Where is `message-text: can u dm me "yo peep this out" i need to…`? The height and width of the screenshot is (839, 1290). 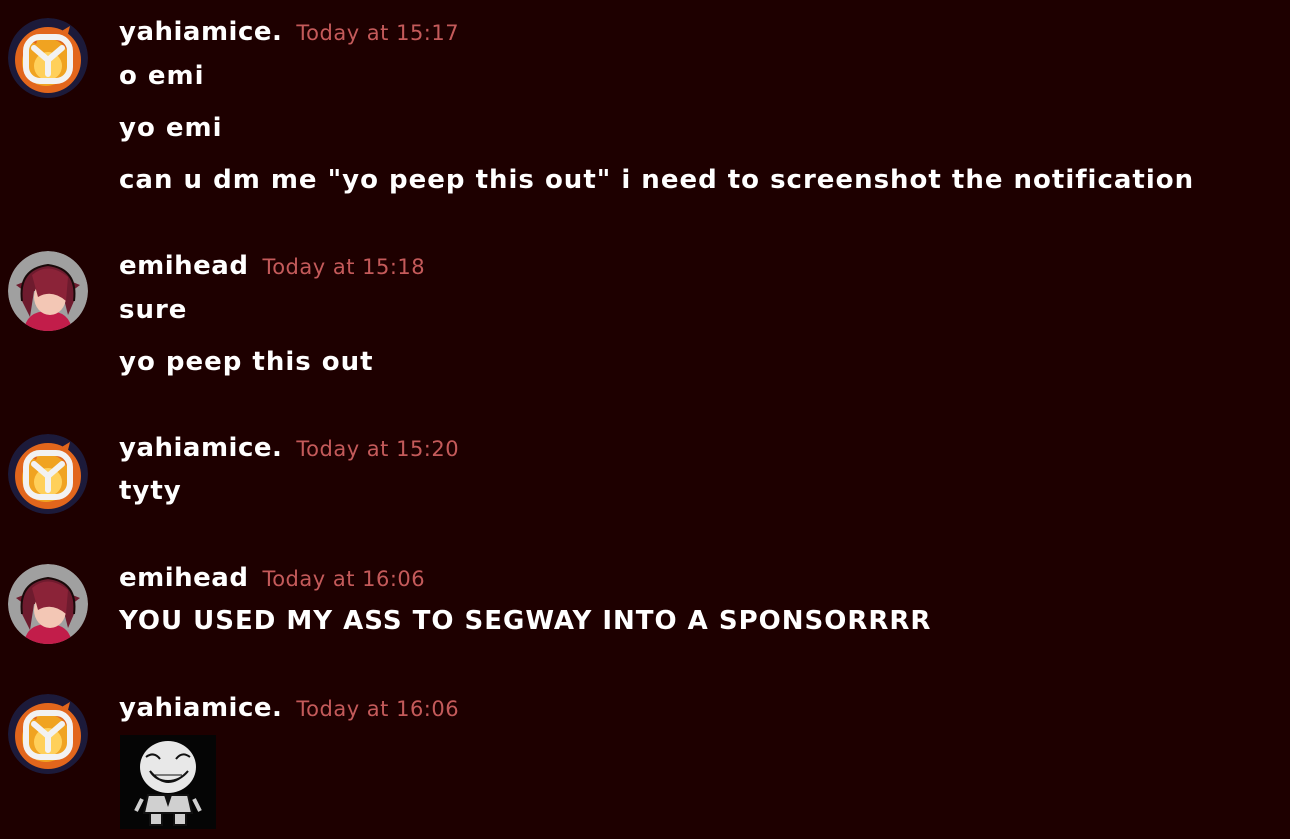
message-text: can u dm me "yo peep this out" i need to… is located at coordinates (657, 180).